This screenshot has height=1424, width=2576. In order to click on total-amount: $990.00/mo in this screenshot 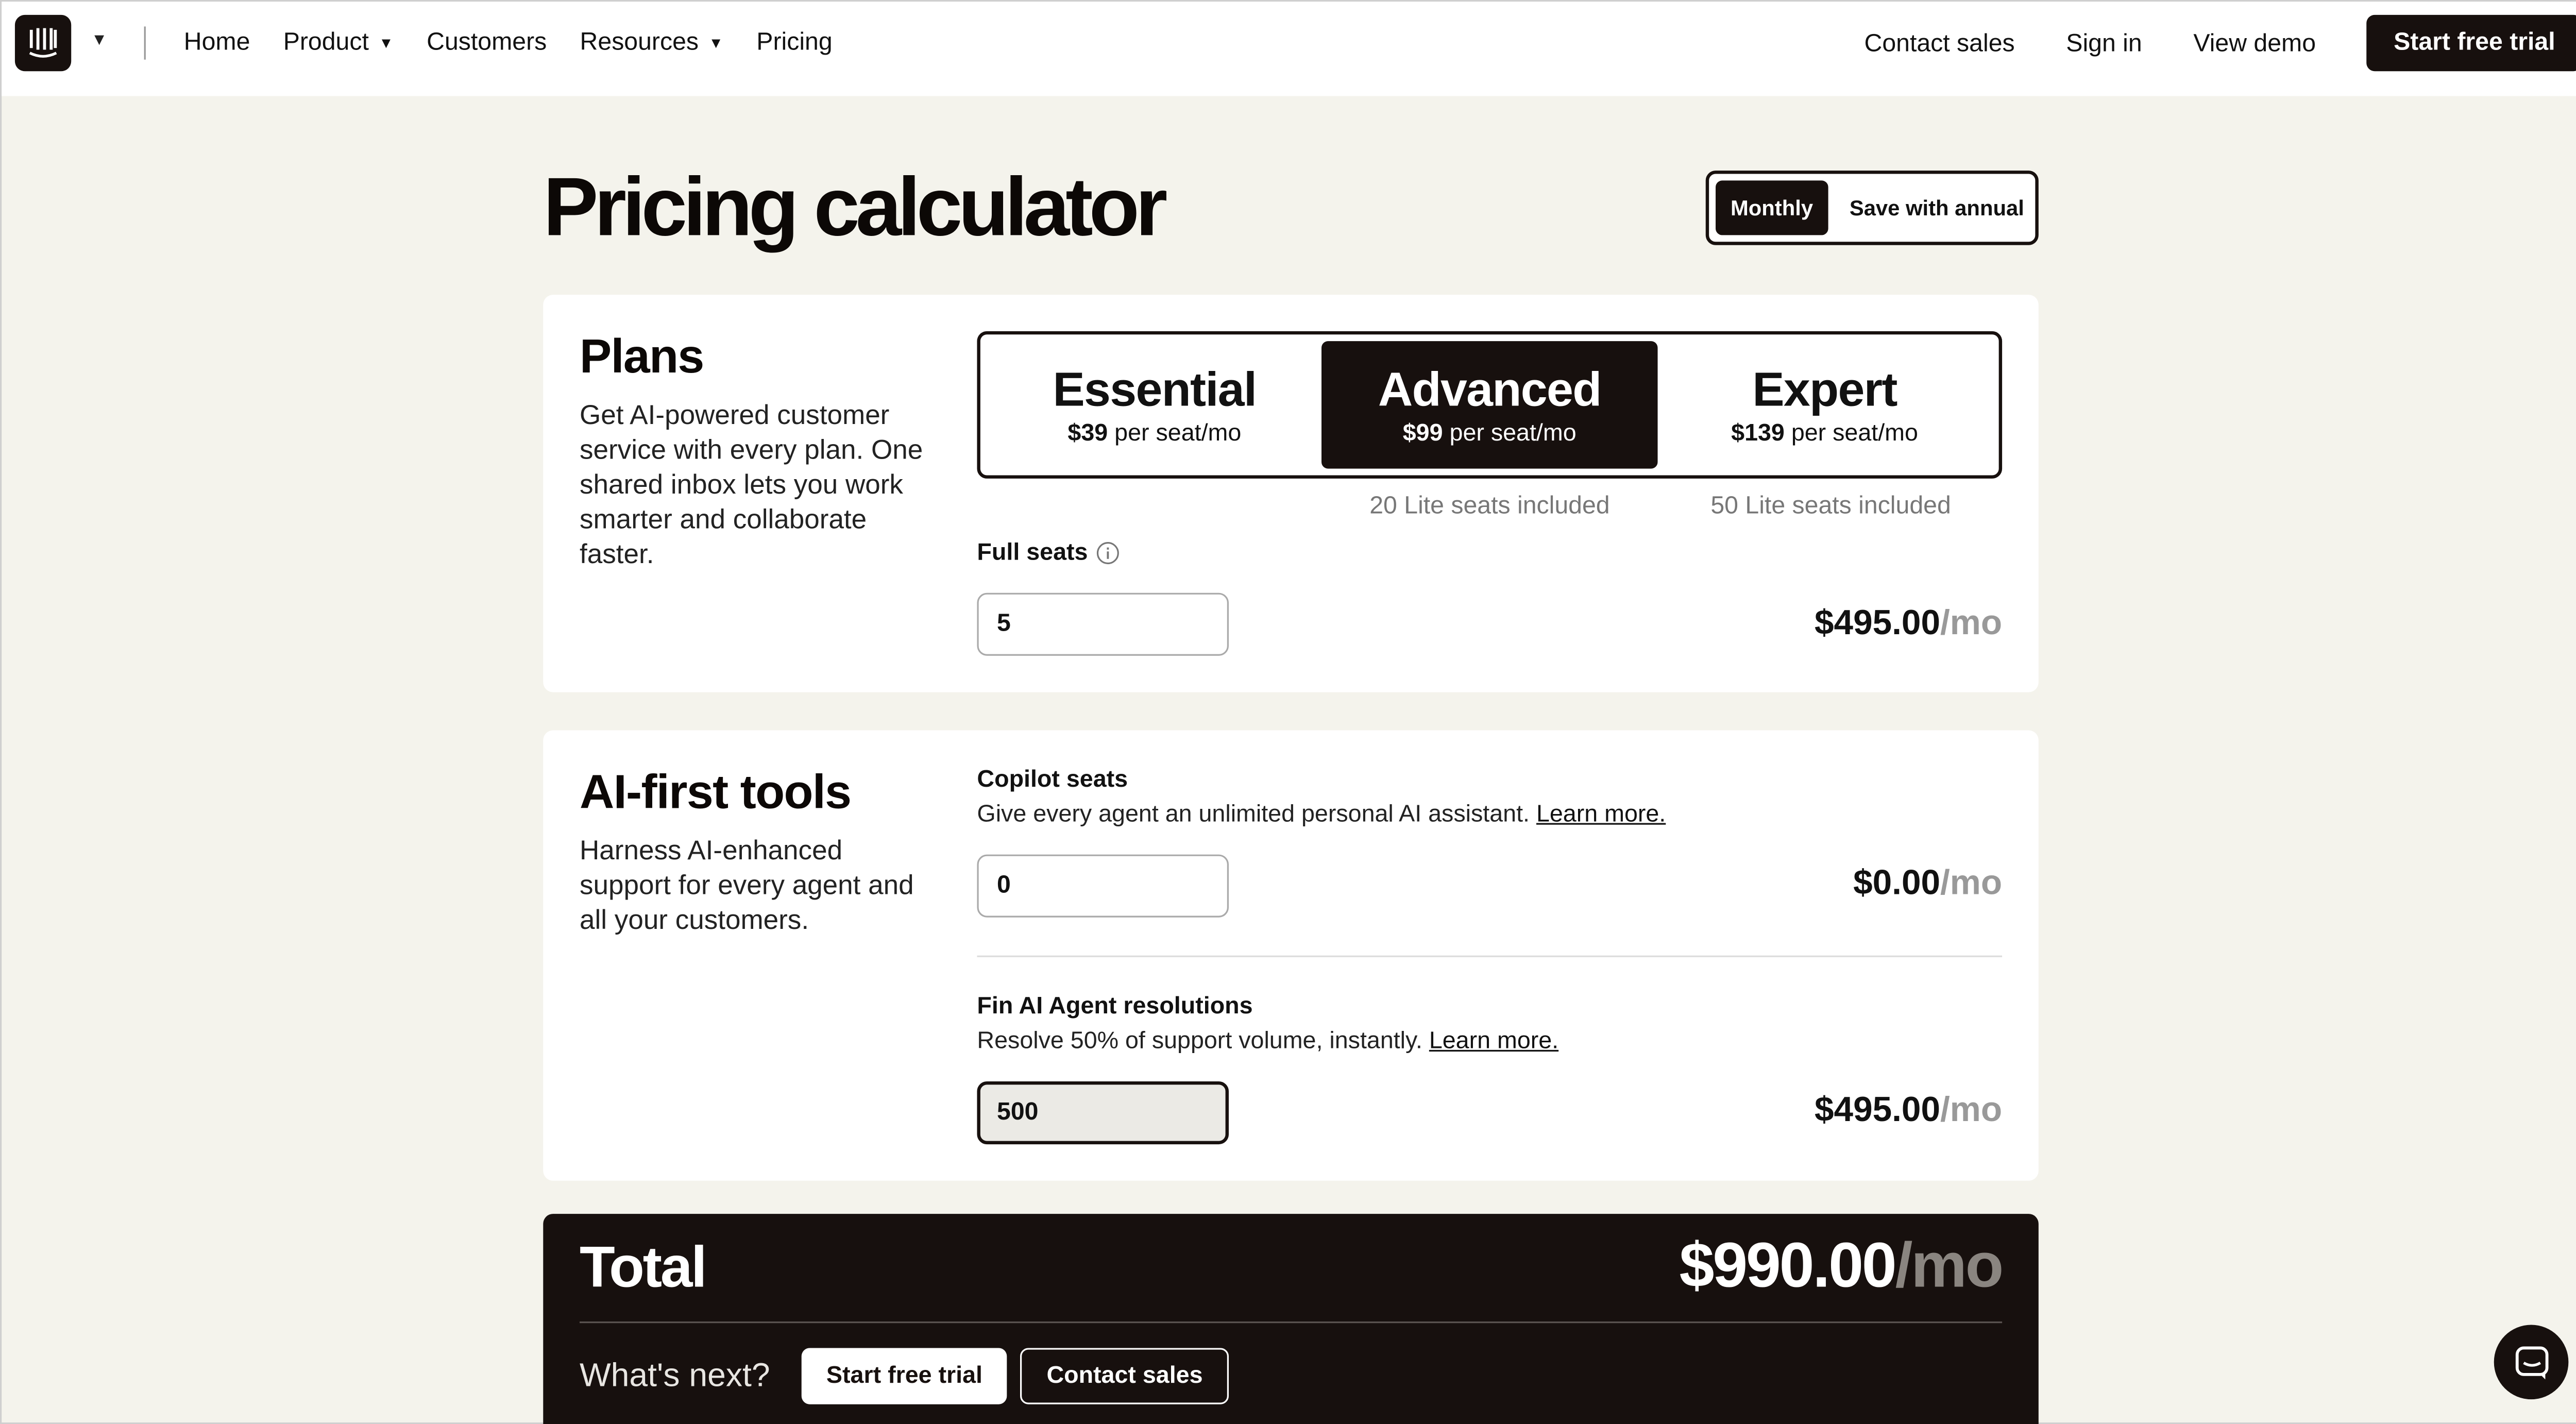, I will do `click(1841, 1267)`.